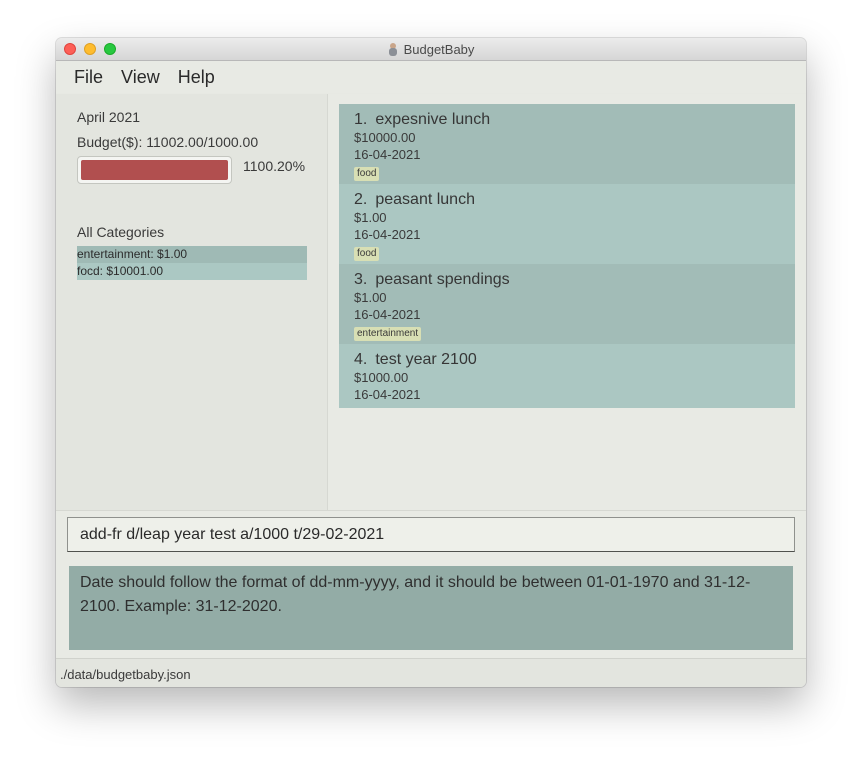  I want to click on baby-app-icon, so click(393, 49).